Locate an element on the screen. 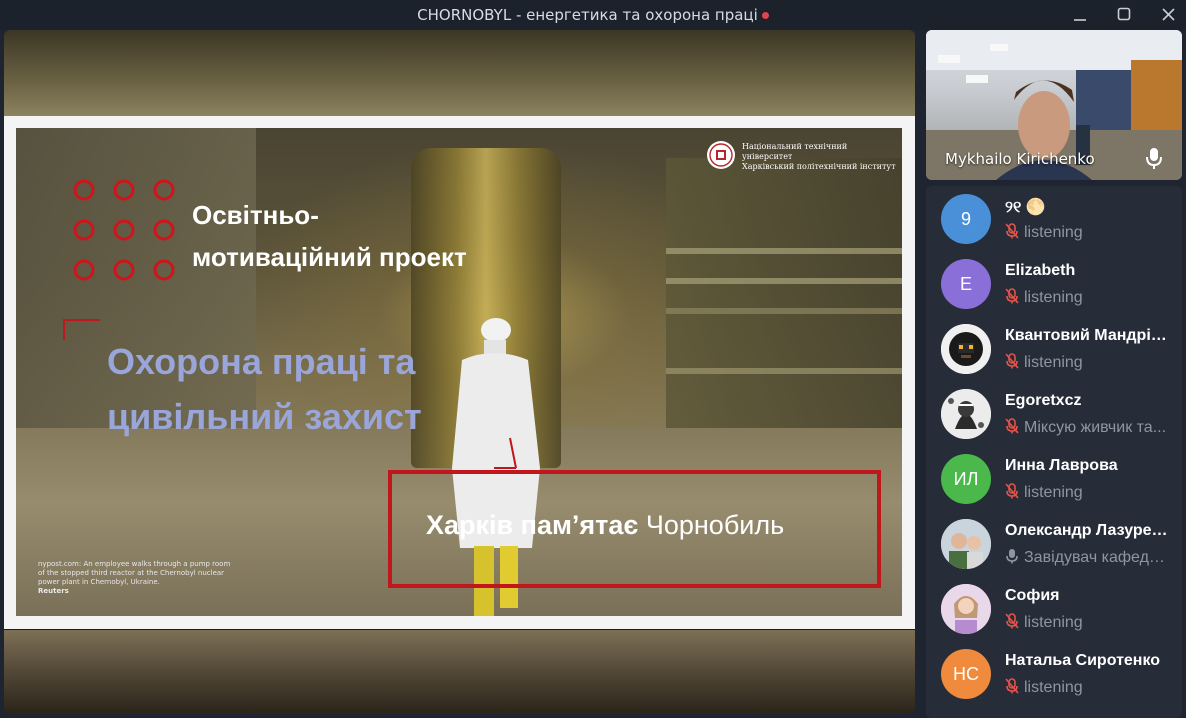 The image size is (1186, 718). stage-background-top is located at coordinates (459, 73).